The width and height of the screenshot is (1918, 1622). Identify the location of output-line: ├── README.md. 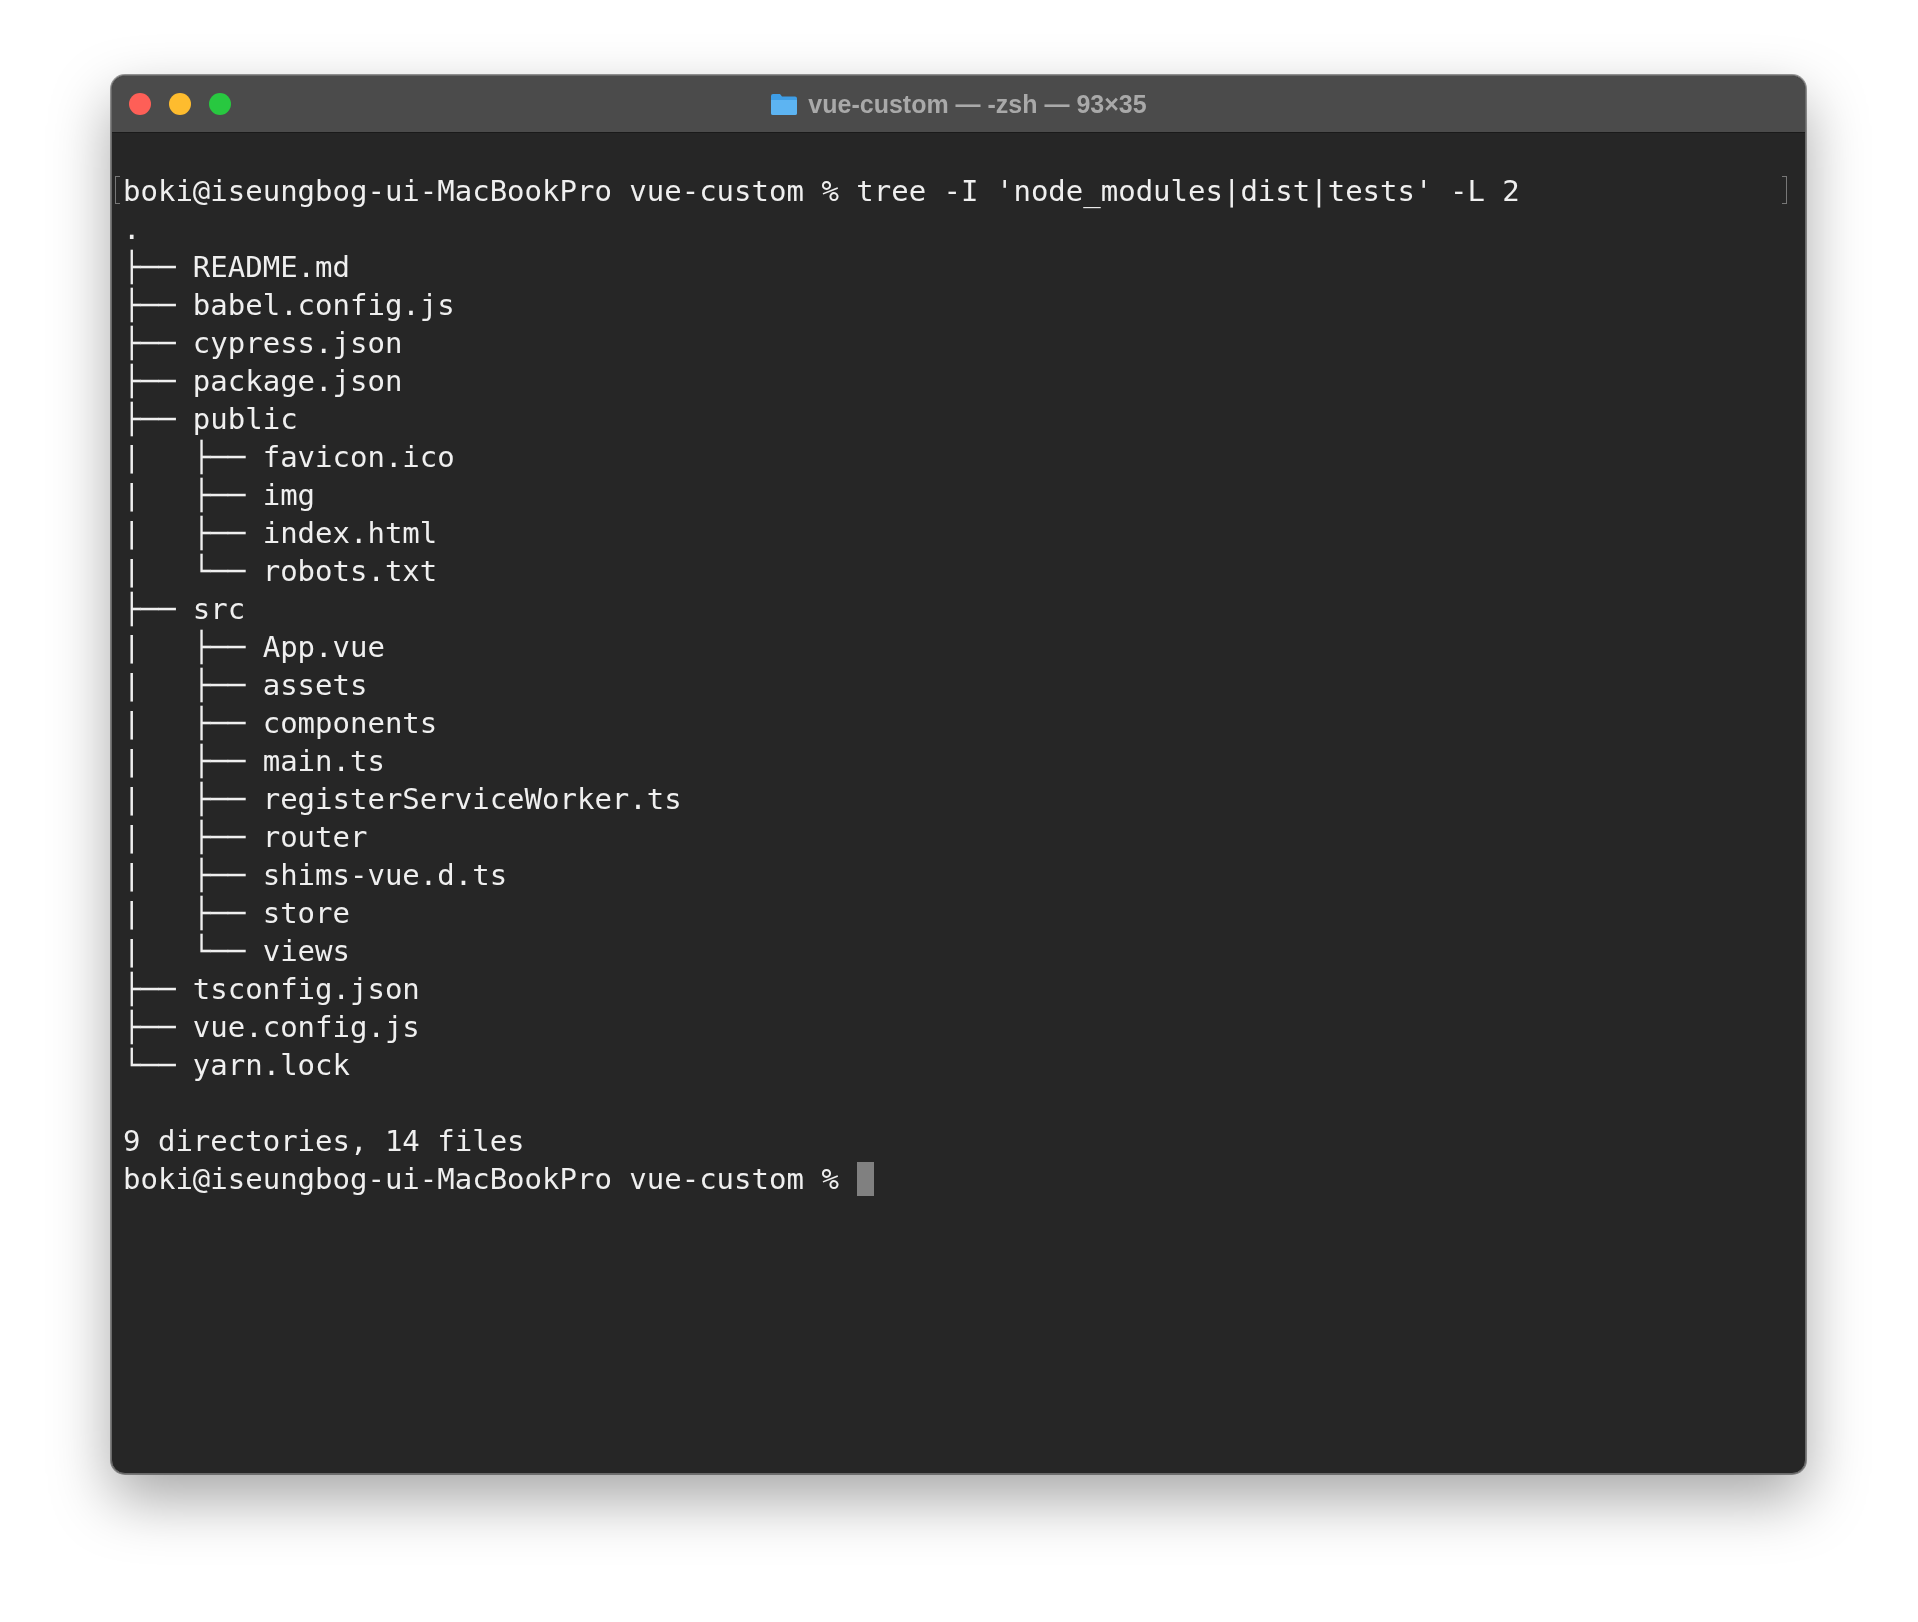
(236, 267).